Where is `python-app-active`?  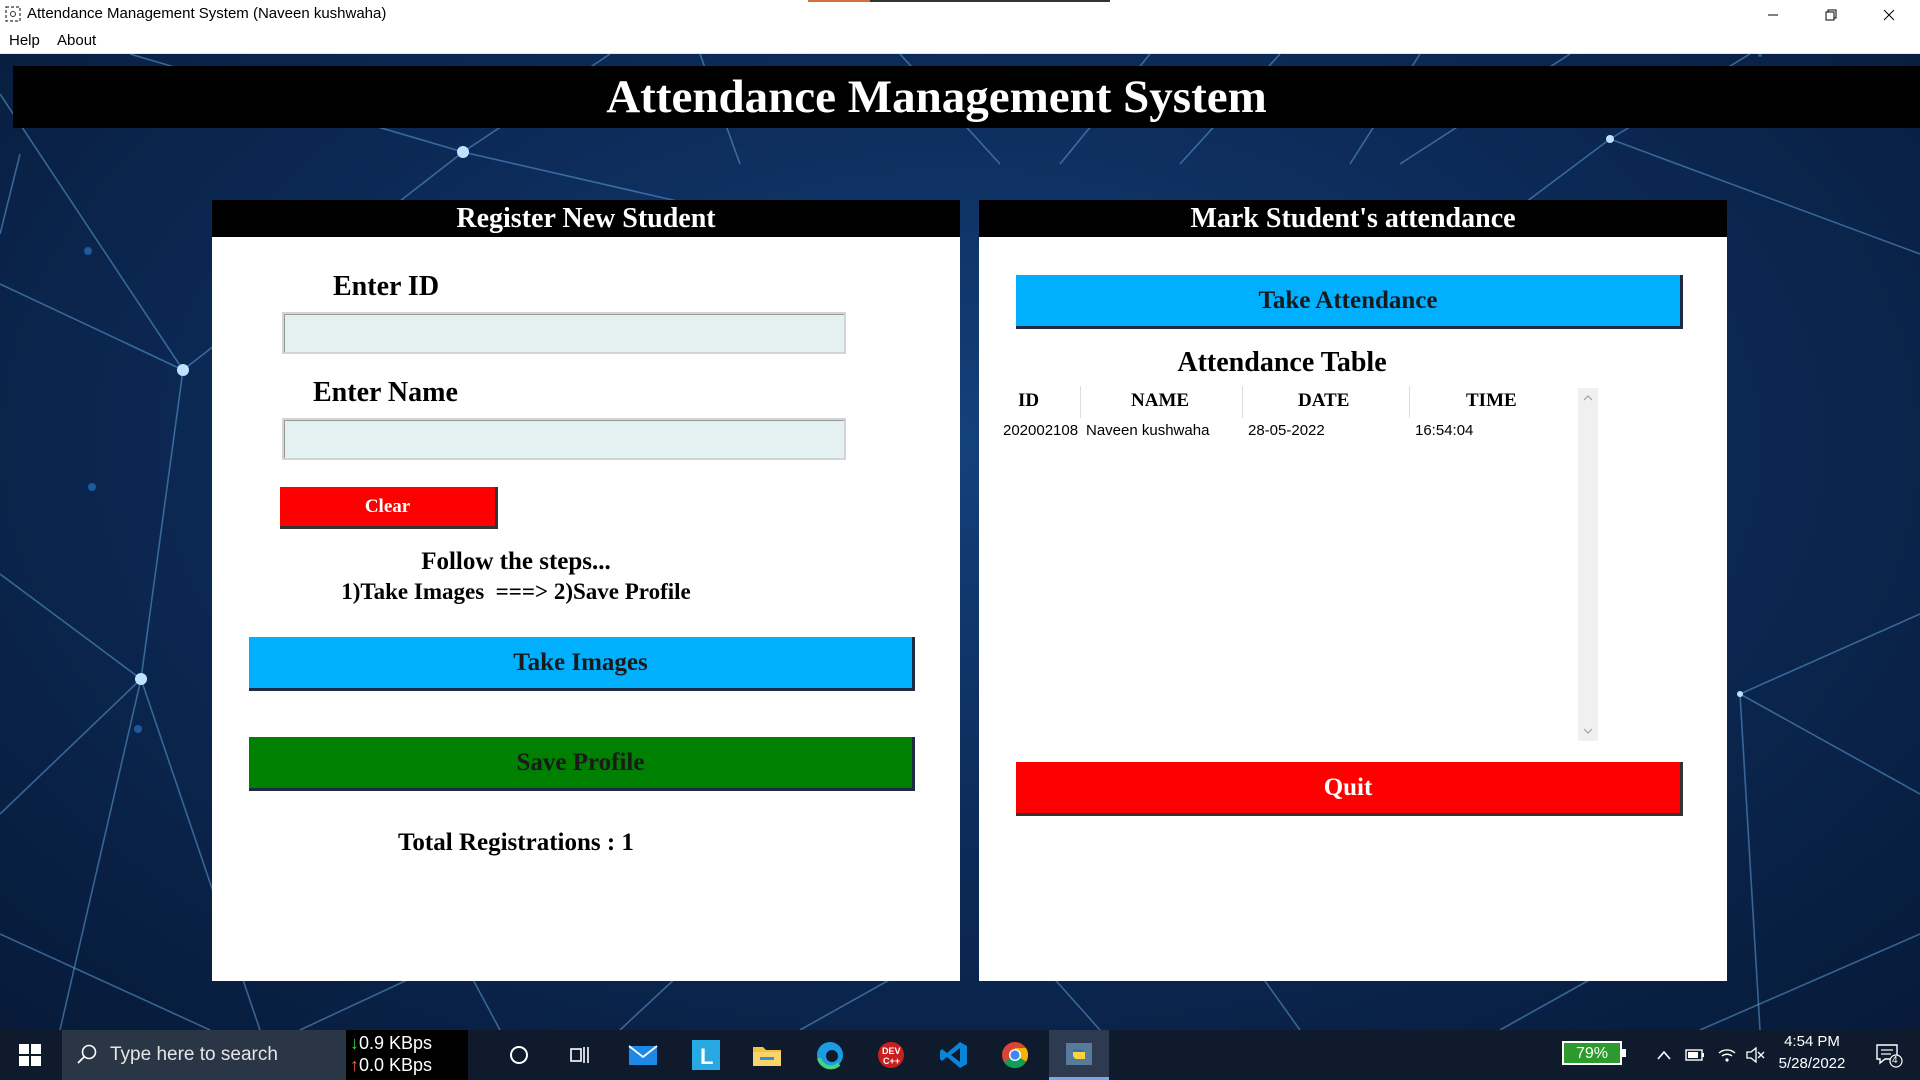
python-app-active is located at coordinates (1079, 1055).